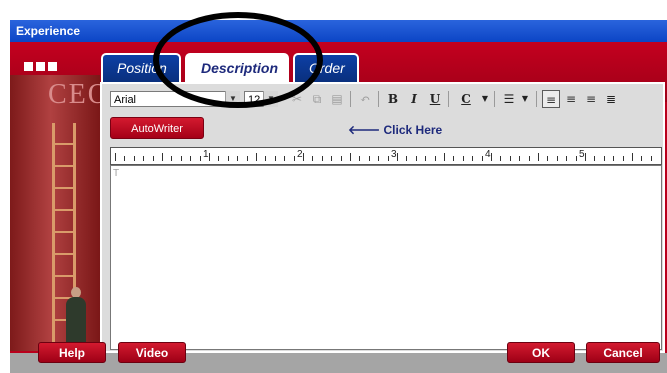 The width and height of the screenshot is (667, 373). What do you see at coordinates (40, 66) in the screenshot?
I see `menu-icon` at bounding box center [40, 66].